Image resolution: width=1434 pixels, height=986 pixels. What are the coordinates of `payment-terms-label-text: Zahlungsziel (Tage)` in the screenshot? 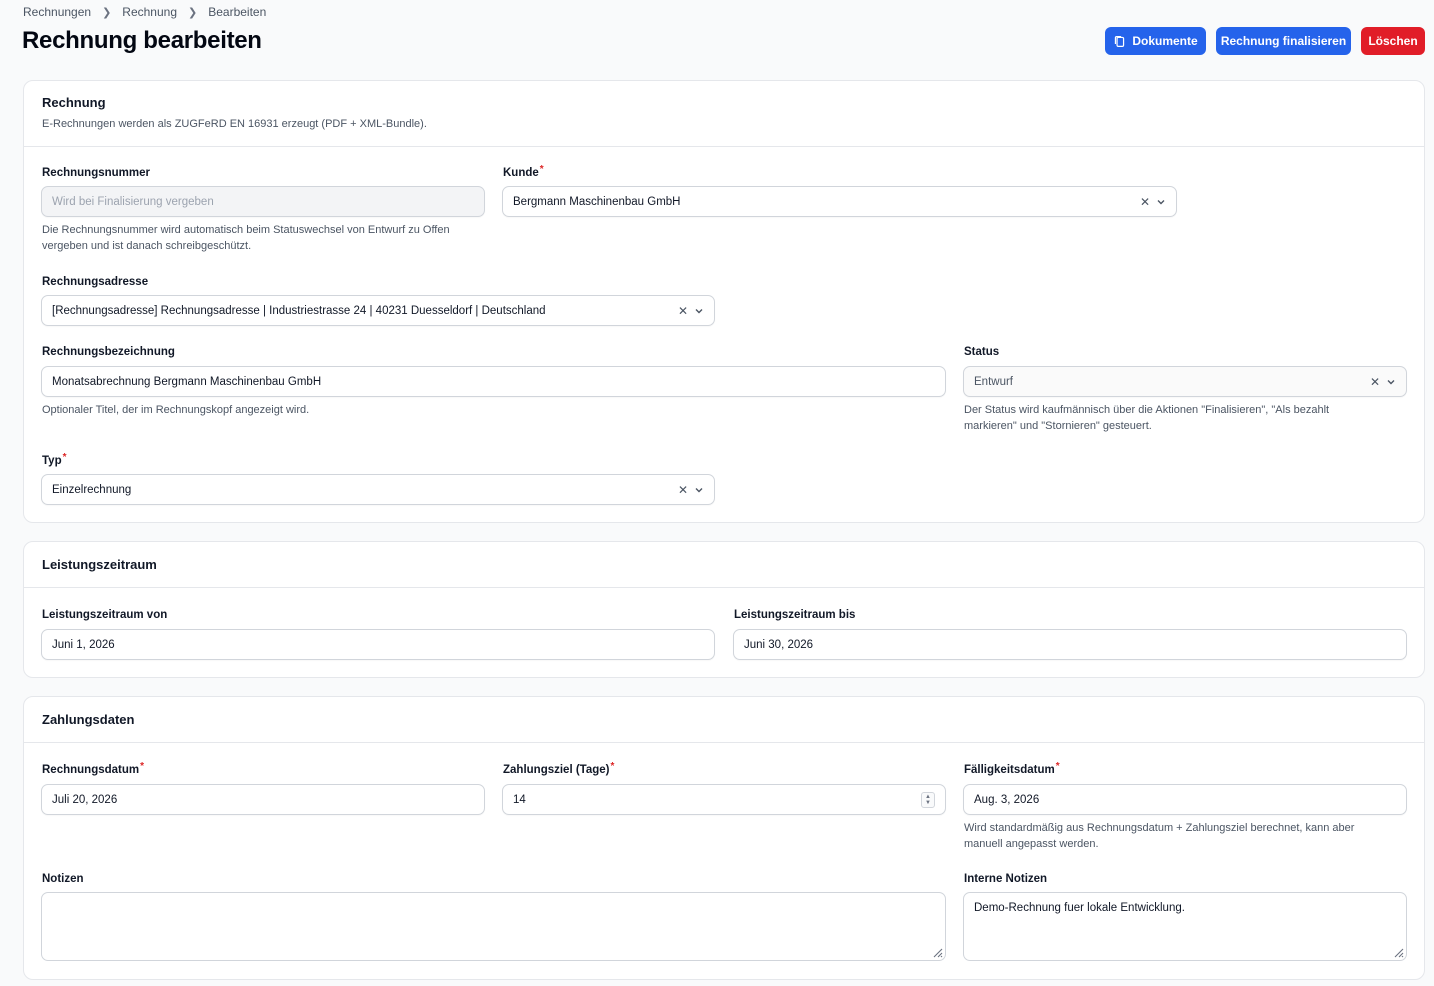 It's located at (556, 770).